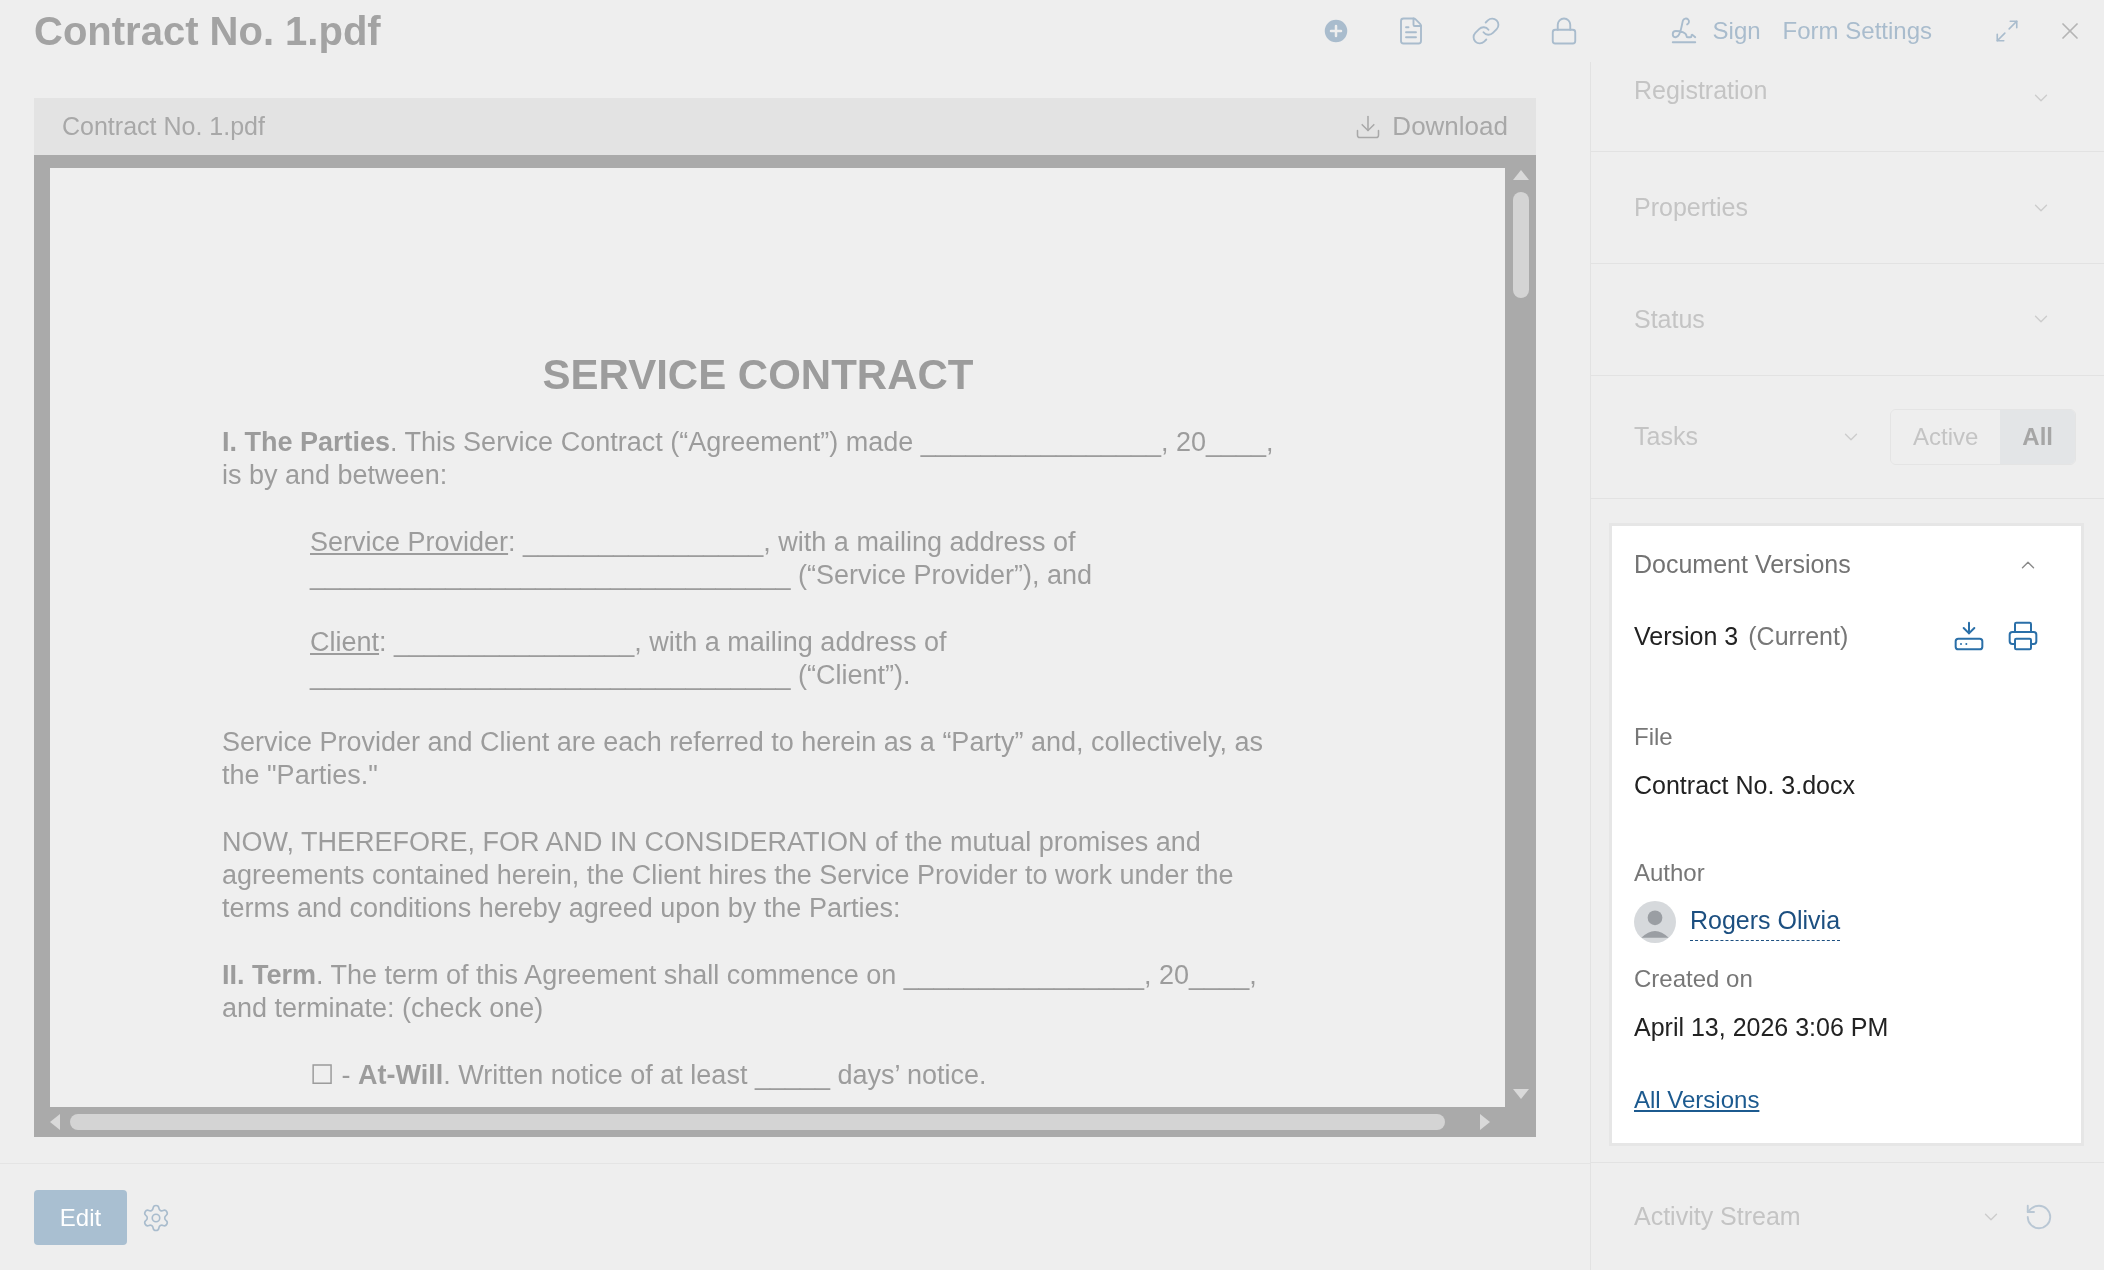 This screenshot has width=2104, height=1270. I want to click on link-icon, so click(1485, 31).